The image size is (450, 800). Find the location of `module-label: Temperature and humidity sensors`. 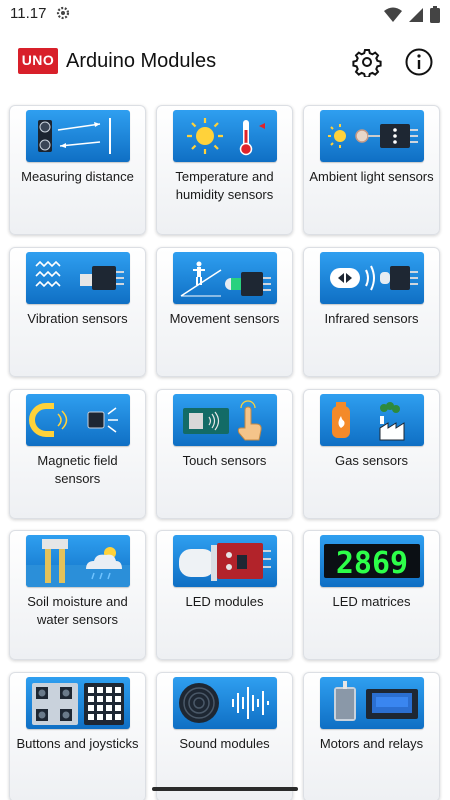

module-label: Temperature and humidity sensors is located at coordinates (224, 185).